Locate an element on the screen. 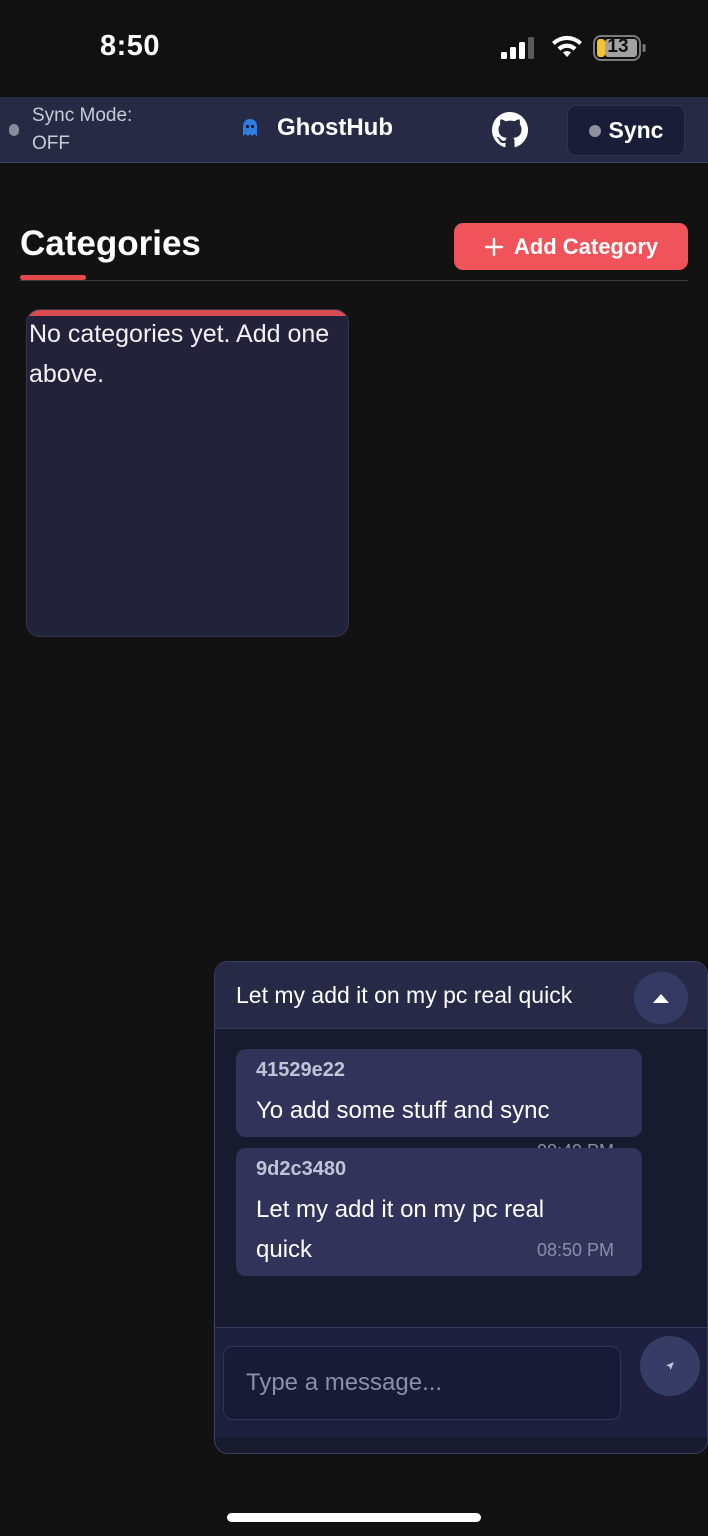 Image resolution: width=708 pixels, height=1536 pixels. app-title: GhostHub is located at coordinates (335, 127).